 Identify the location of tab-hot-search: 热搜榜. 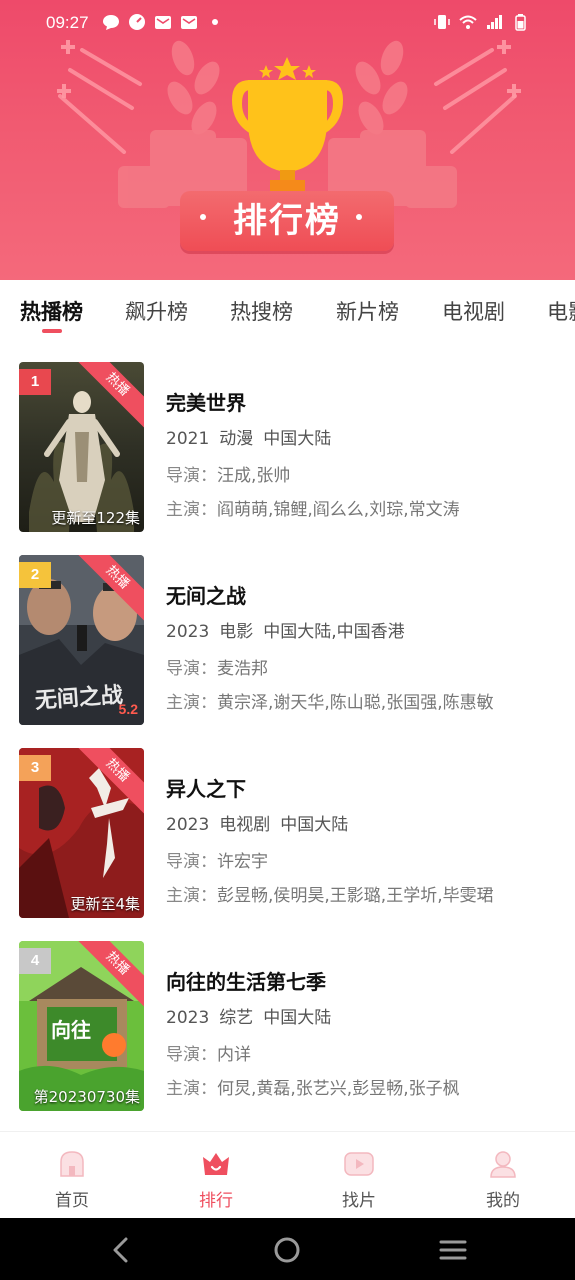
(261, 311).